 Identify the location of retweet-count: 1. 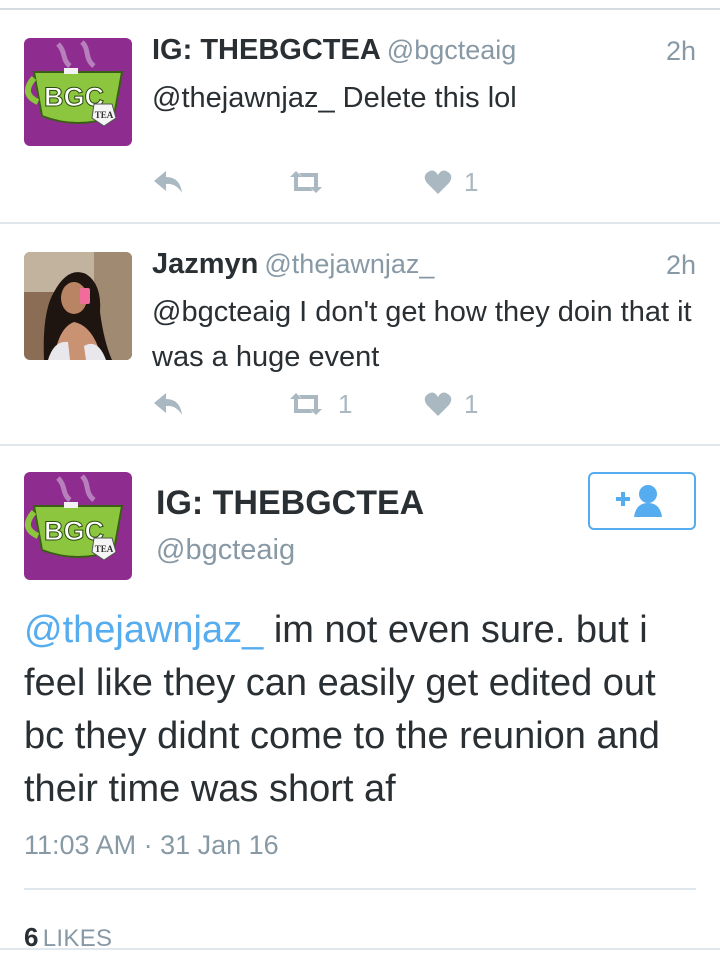
(345, 403).